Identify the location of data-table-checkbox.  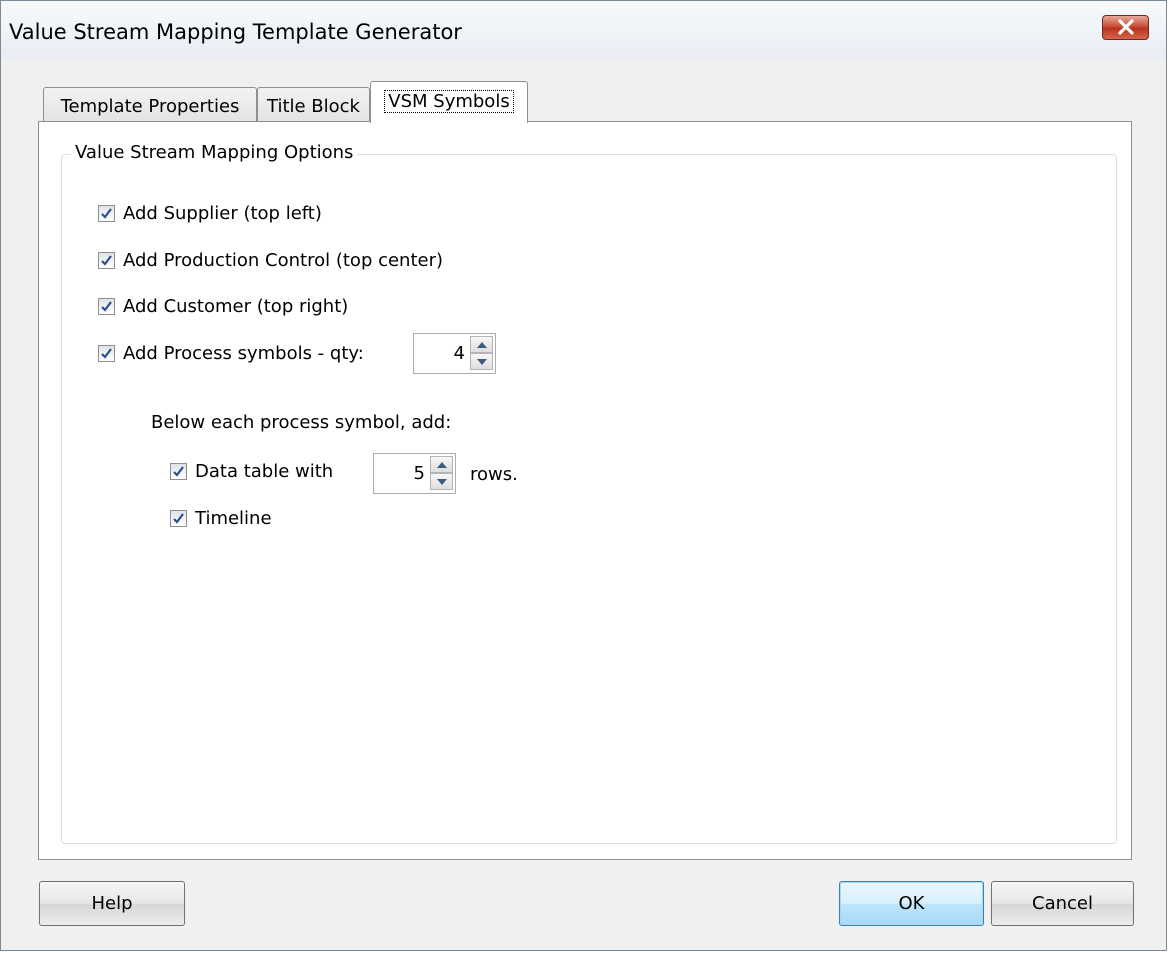
(178, 471).